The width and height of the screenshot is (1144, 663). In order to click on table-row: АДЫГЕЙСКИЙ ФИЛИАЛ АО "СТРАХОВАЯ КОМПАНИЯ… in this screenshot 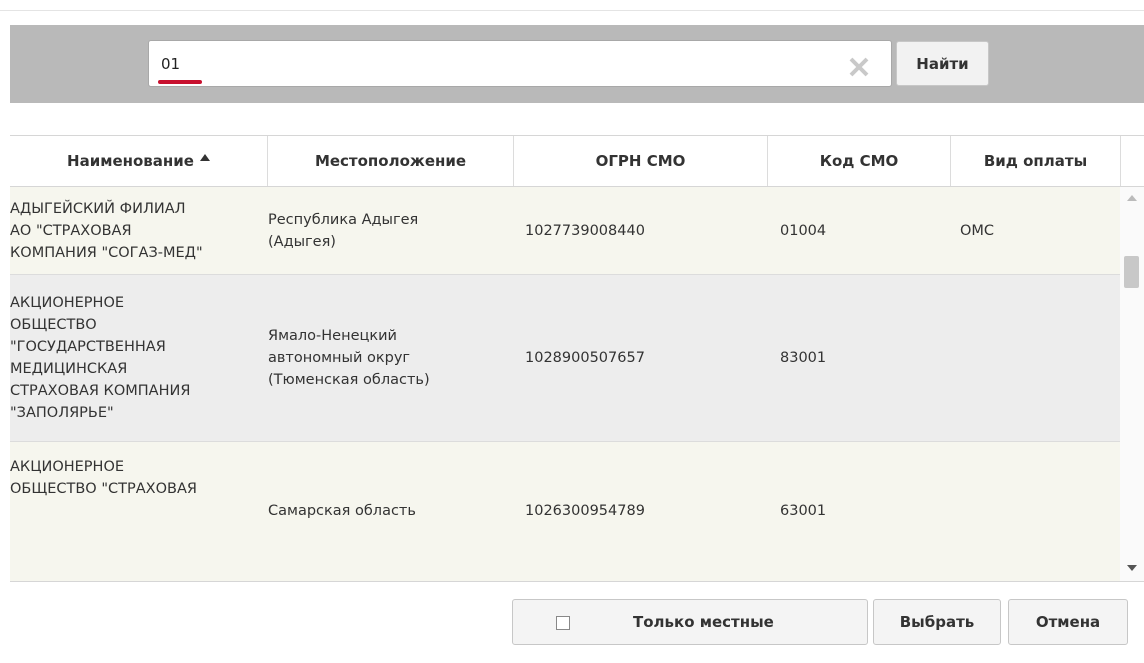, I will do `click(565, 231)`.